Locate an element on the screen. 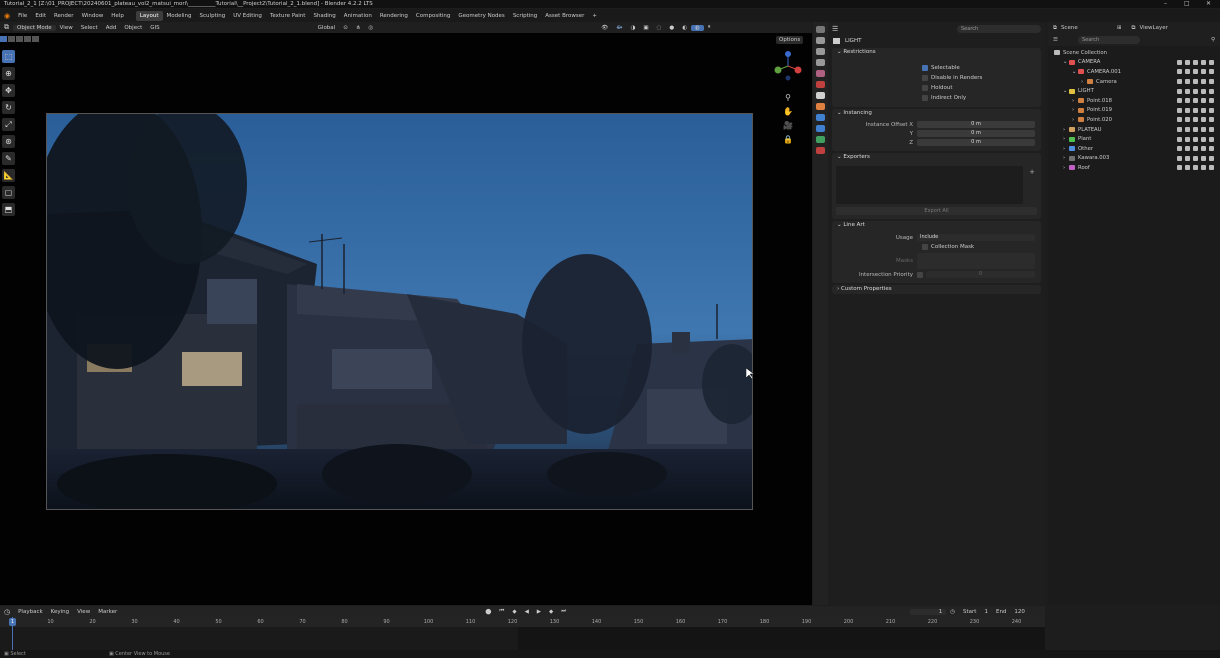  workspace-tab-shading: Shading is located at coordinates (324, 16).